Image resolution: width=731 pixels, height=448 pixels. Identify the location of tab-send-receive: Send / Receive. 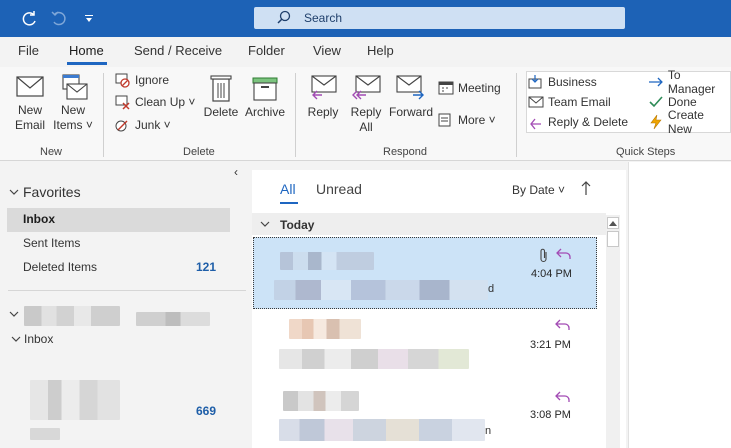
(178, 50).